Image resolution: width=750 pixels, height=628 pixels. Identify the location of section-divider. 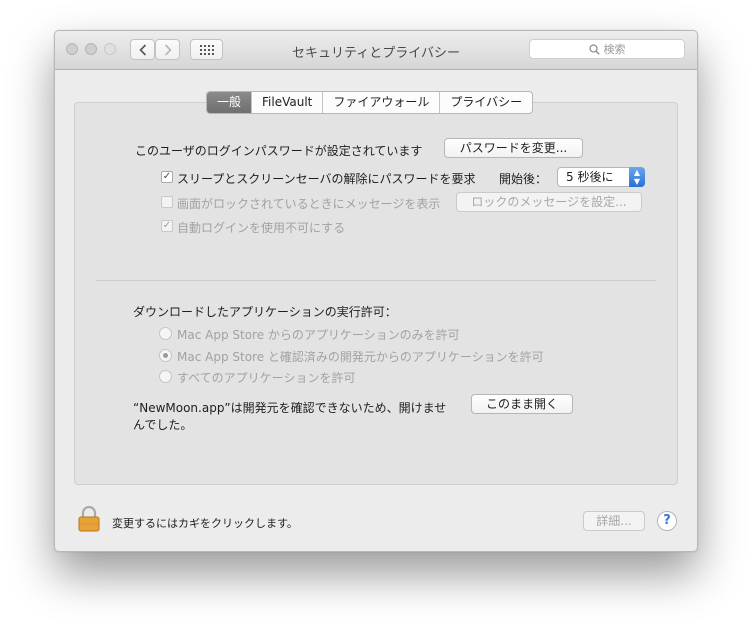
(376, 280).